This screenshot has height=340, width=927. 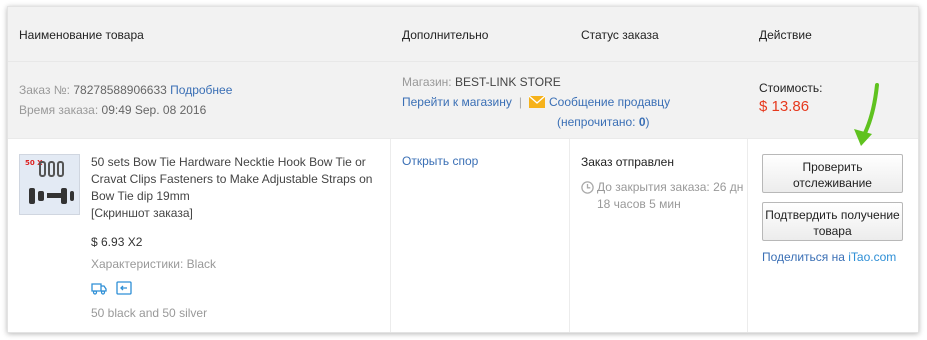 I want to click on properties-value: Black, so click(x=201, y=264).